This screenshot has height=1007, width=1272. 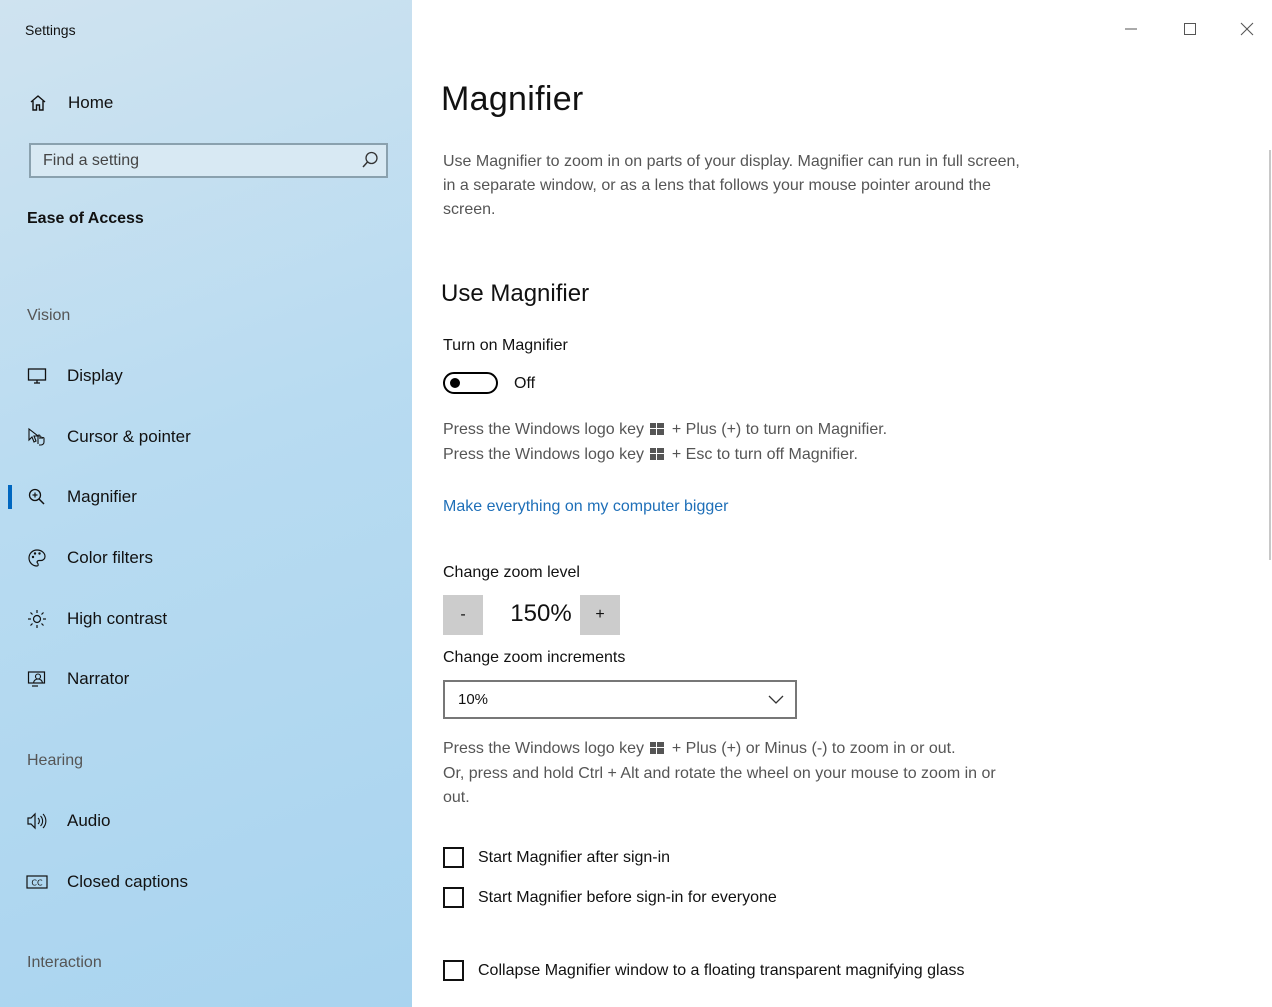 I want to click on sidebar-home: Home, so click(x=70, y=103).